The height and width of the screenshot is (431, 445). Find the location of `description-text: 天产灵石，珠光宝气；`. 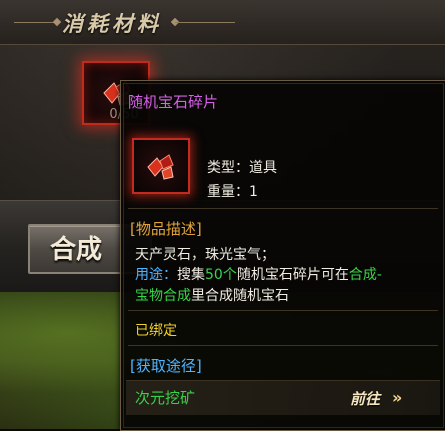

description-text: 天产灵石，珠光宝气； is located at coordinates (205, 255).